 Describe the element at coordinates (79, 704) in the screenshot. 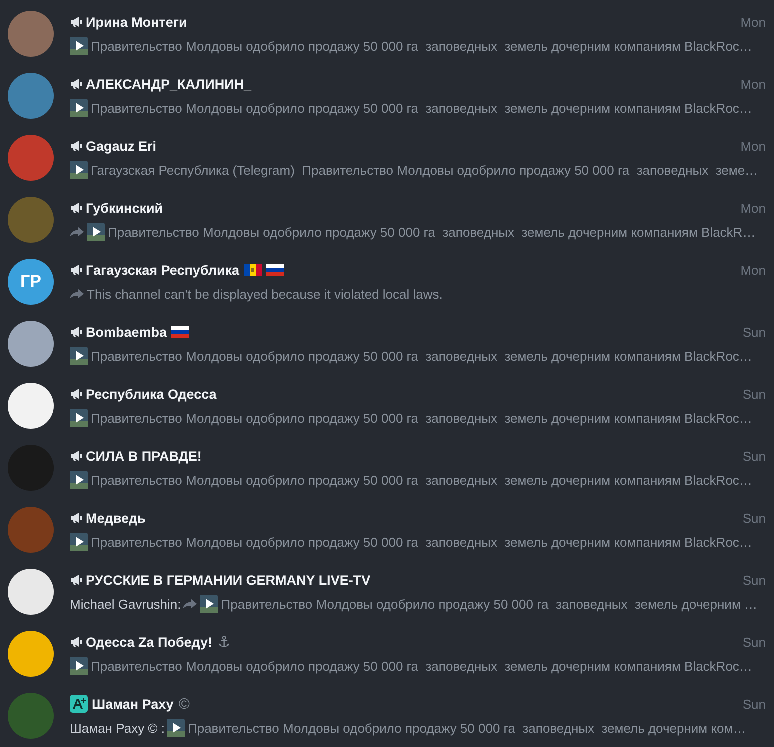

I see `app-badge-icon` at that location.